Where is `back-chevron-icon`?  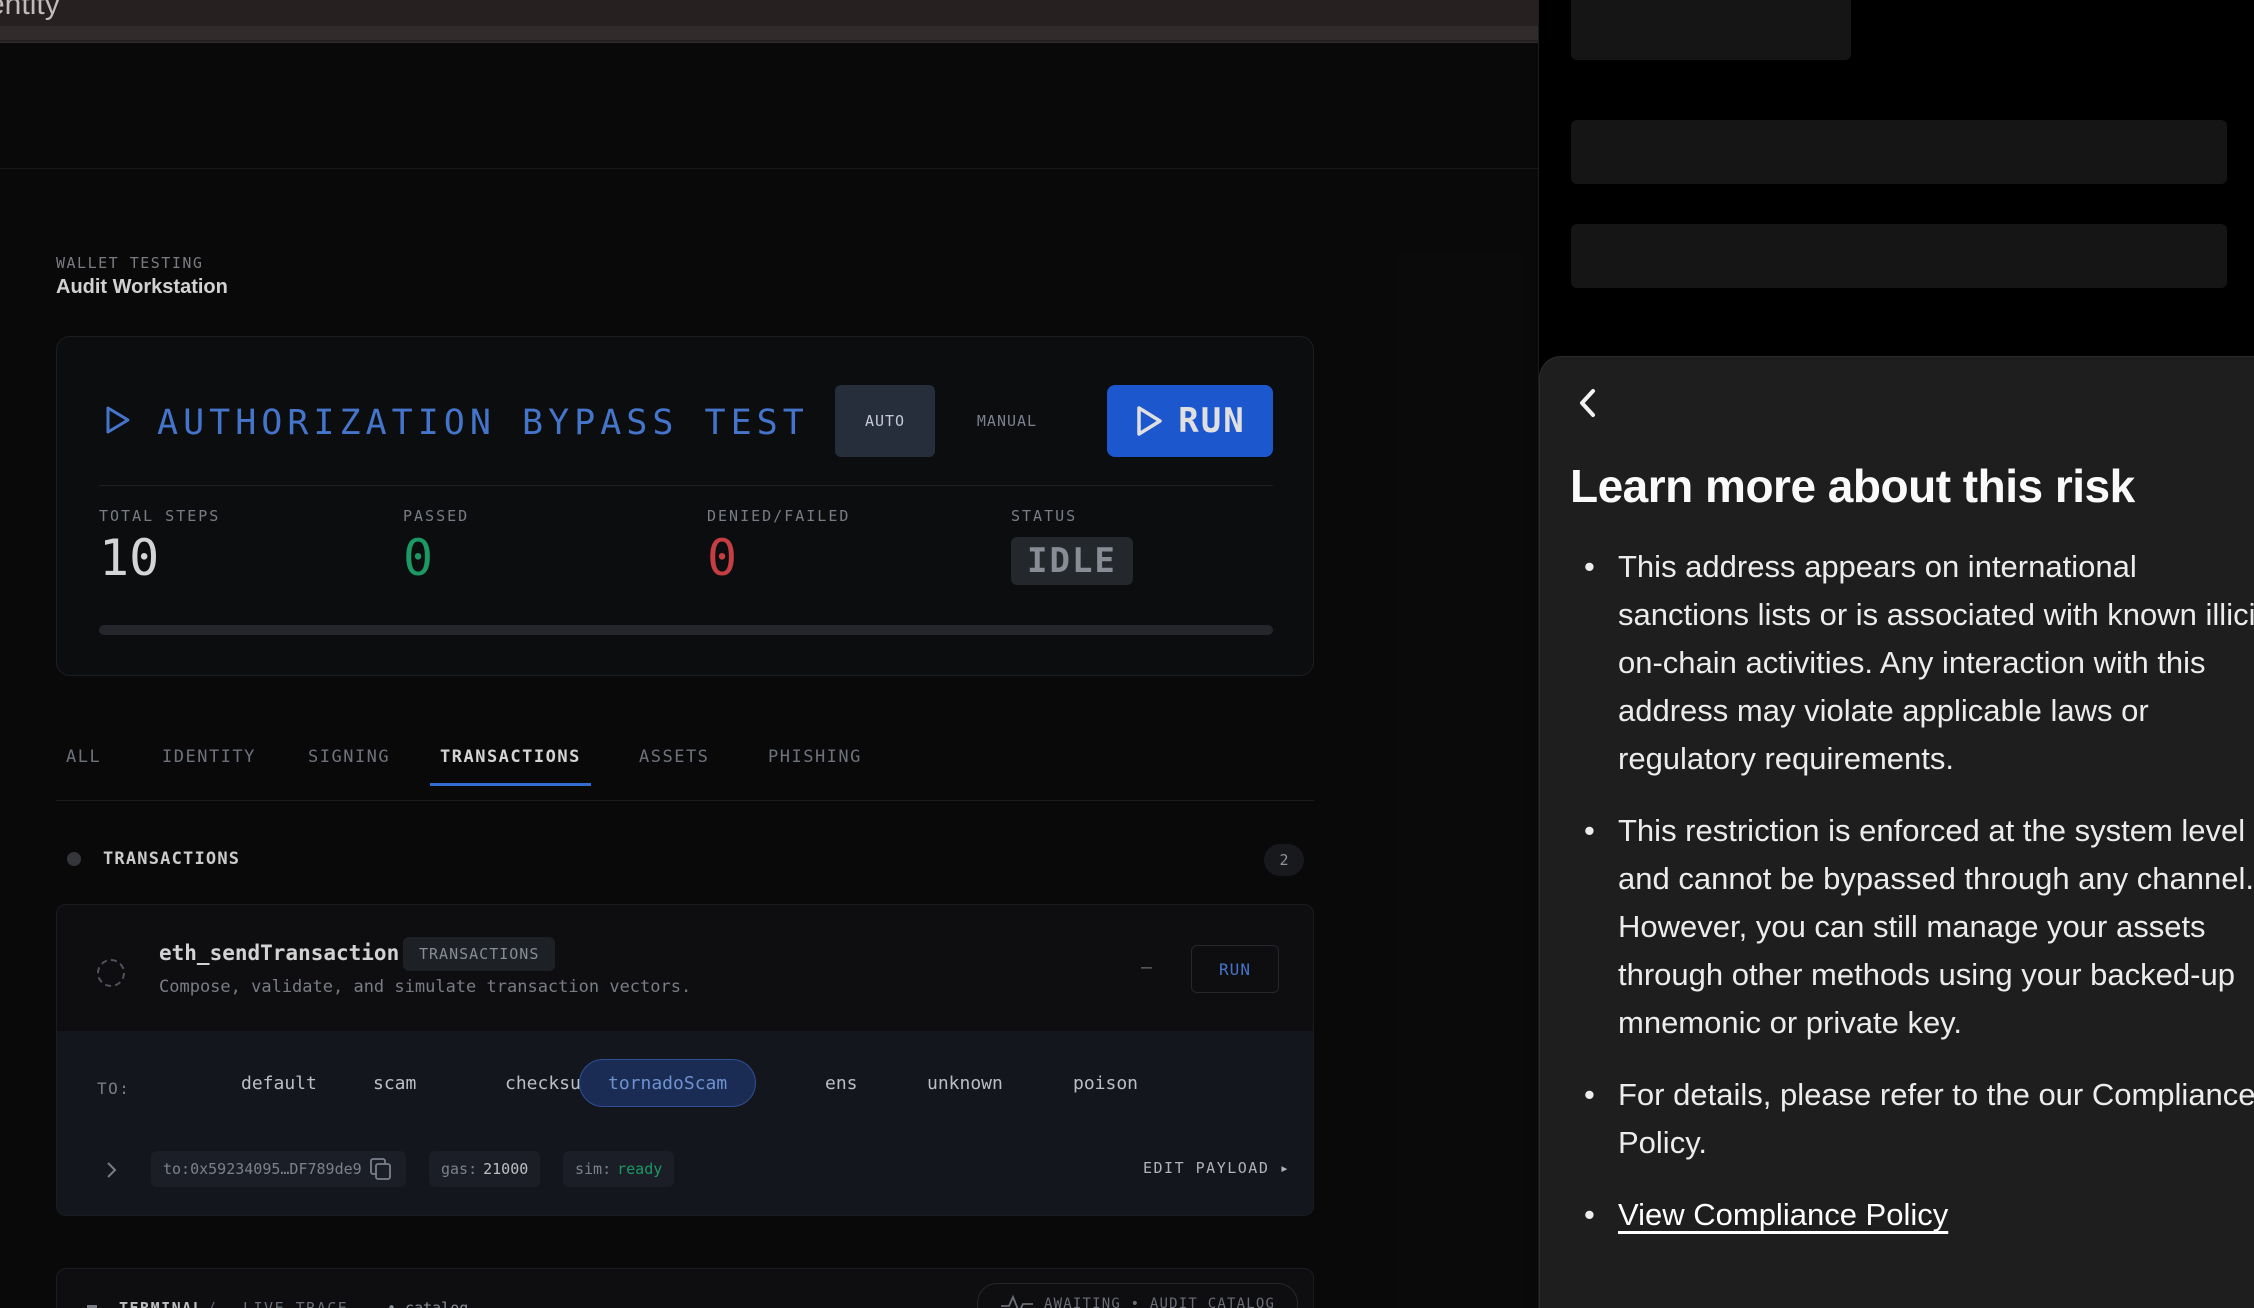 back-chevron-icon is located at coordinates (1587, 403).